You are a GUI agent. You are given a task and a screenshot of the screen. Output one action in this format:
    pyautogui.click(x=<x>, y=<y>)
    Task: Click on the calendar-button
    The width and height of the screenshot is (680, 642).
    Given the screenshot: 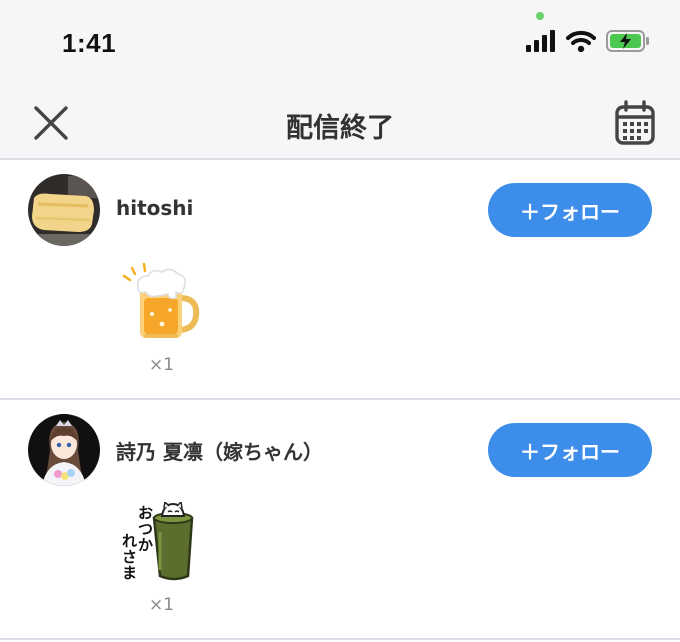 What is the action you would take?
    pyautogui.click(x=635, y=123)
    